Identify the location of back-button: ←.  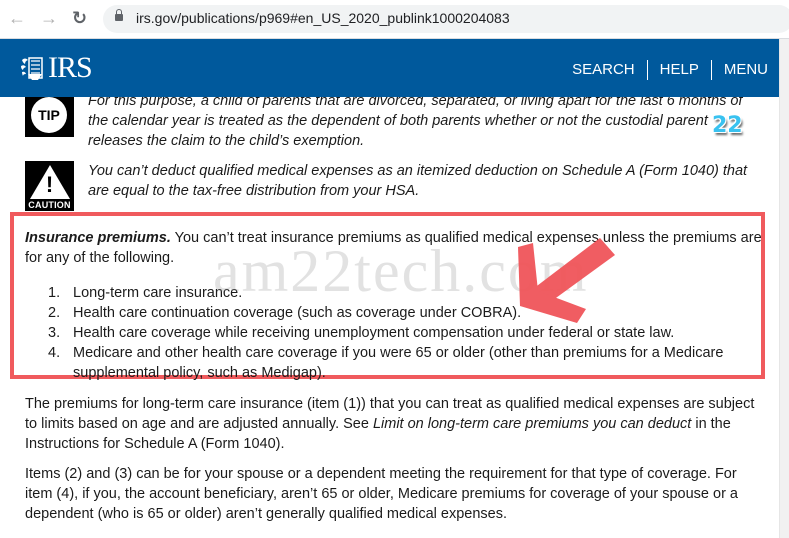
(17, 18).